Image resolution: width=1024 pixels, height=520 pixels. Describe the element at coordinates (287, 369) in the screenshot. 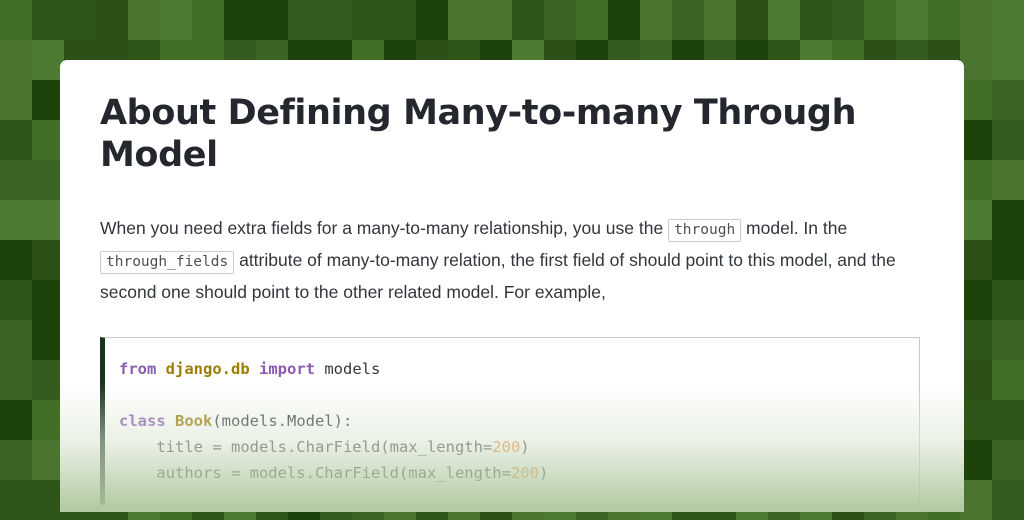

I see `code-token: import` at that location.